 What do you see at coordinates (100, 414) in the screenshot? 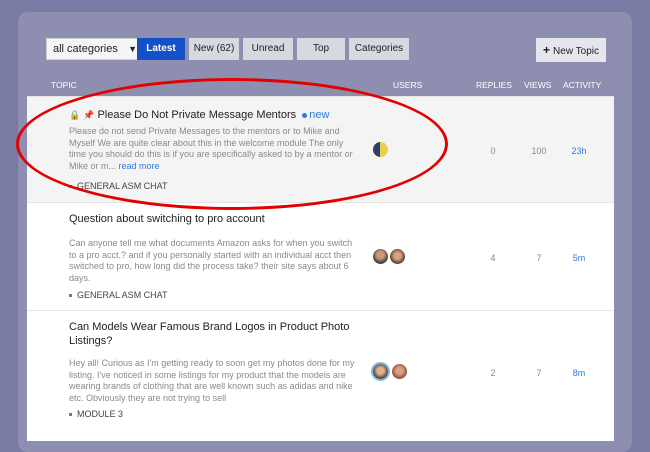
I see `topic-category-label: MODULE 3` at bounding box center [100, 414].